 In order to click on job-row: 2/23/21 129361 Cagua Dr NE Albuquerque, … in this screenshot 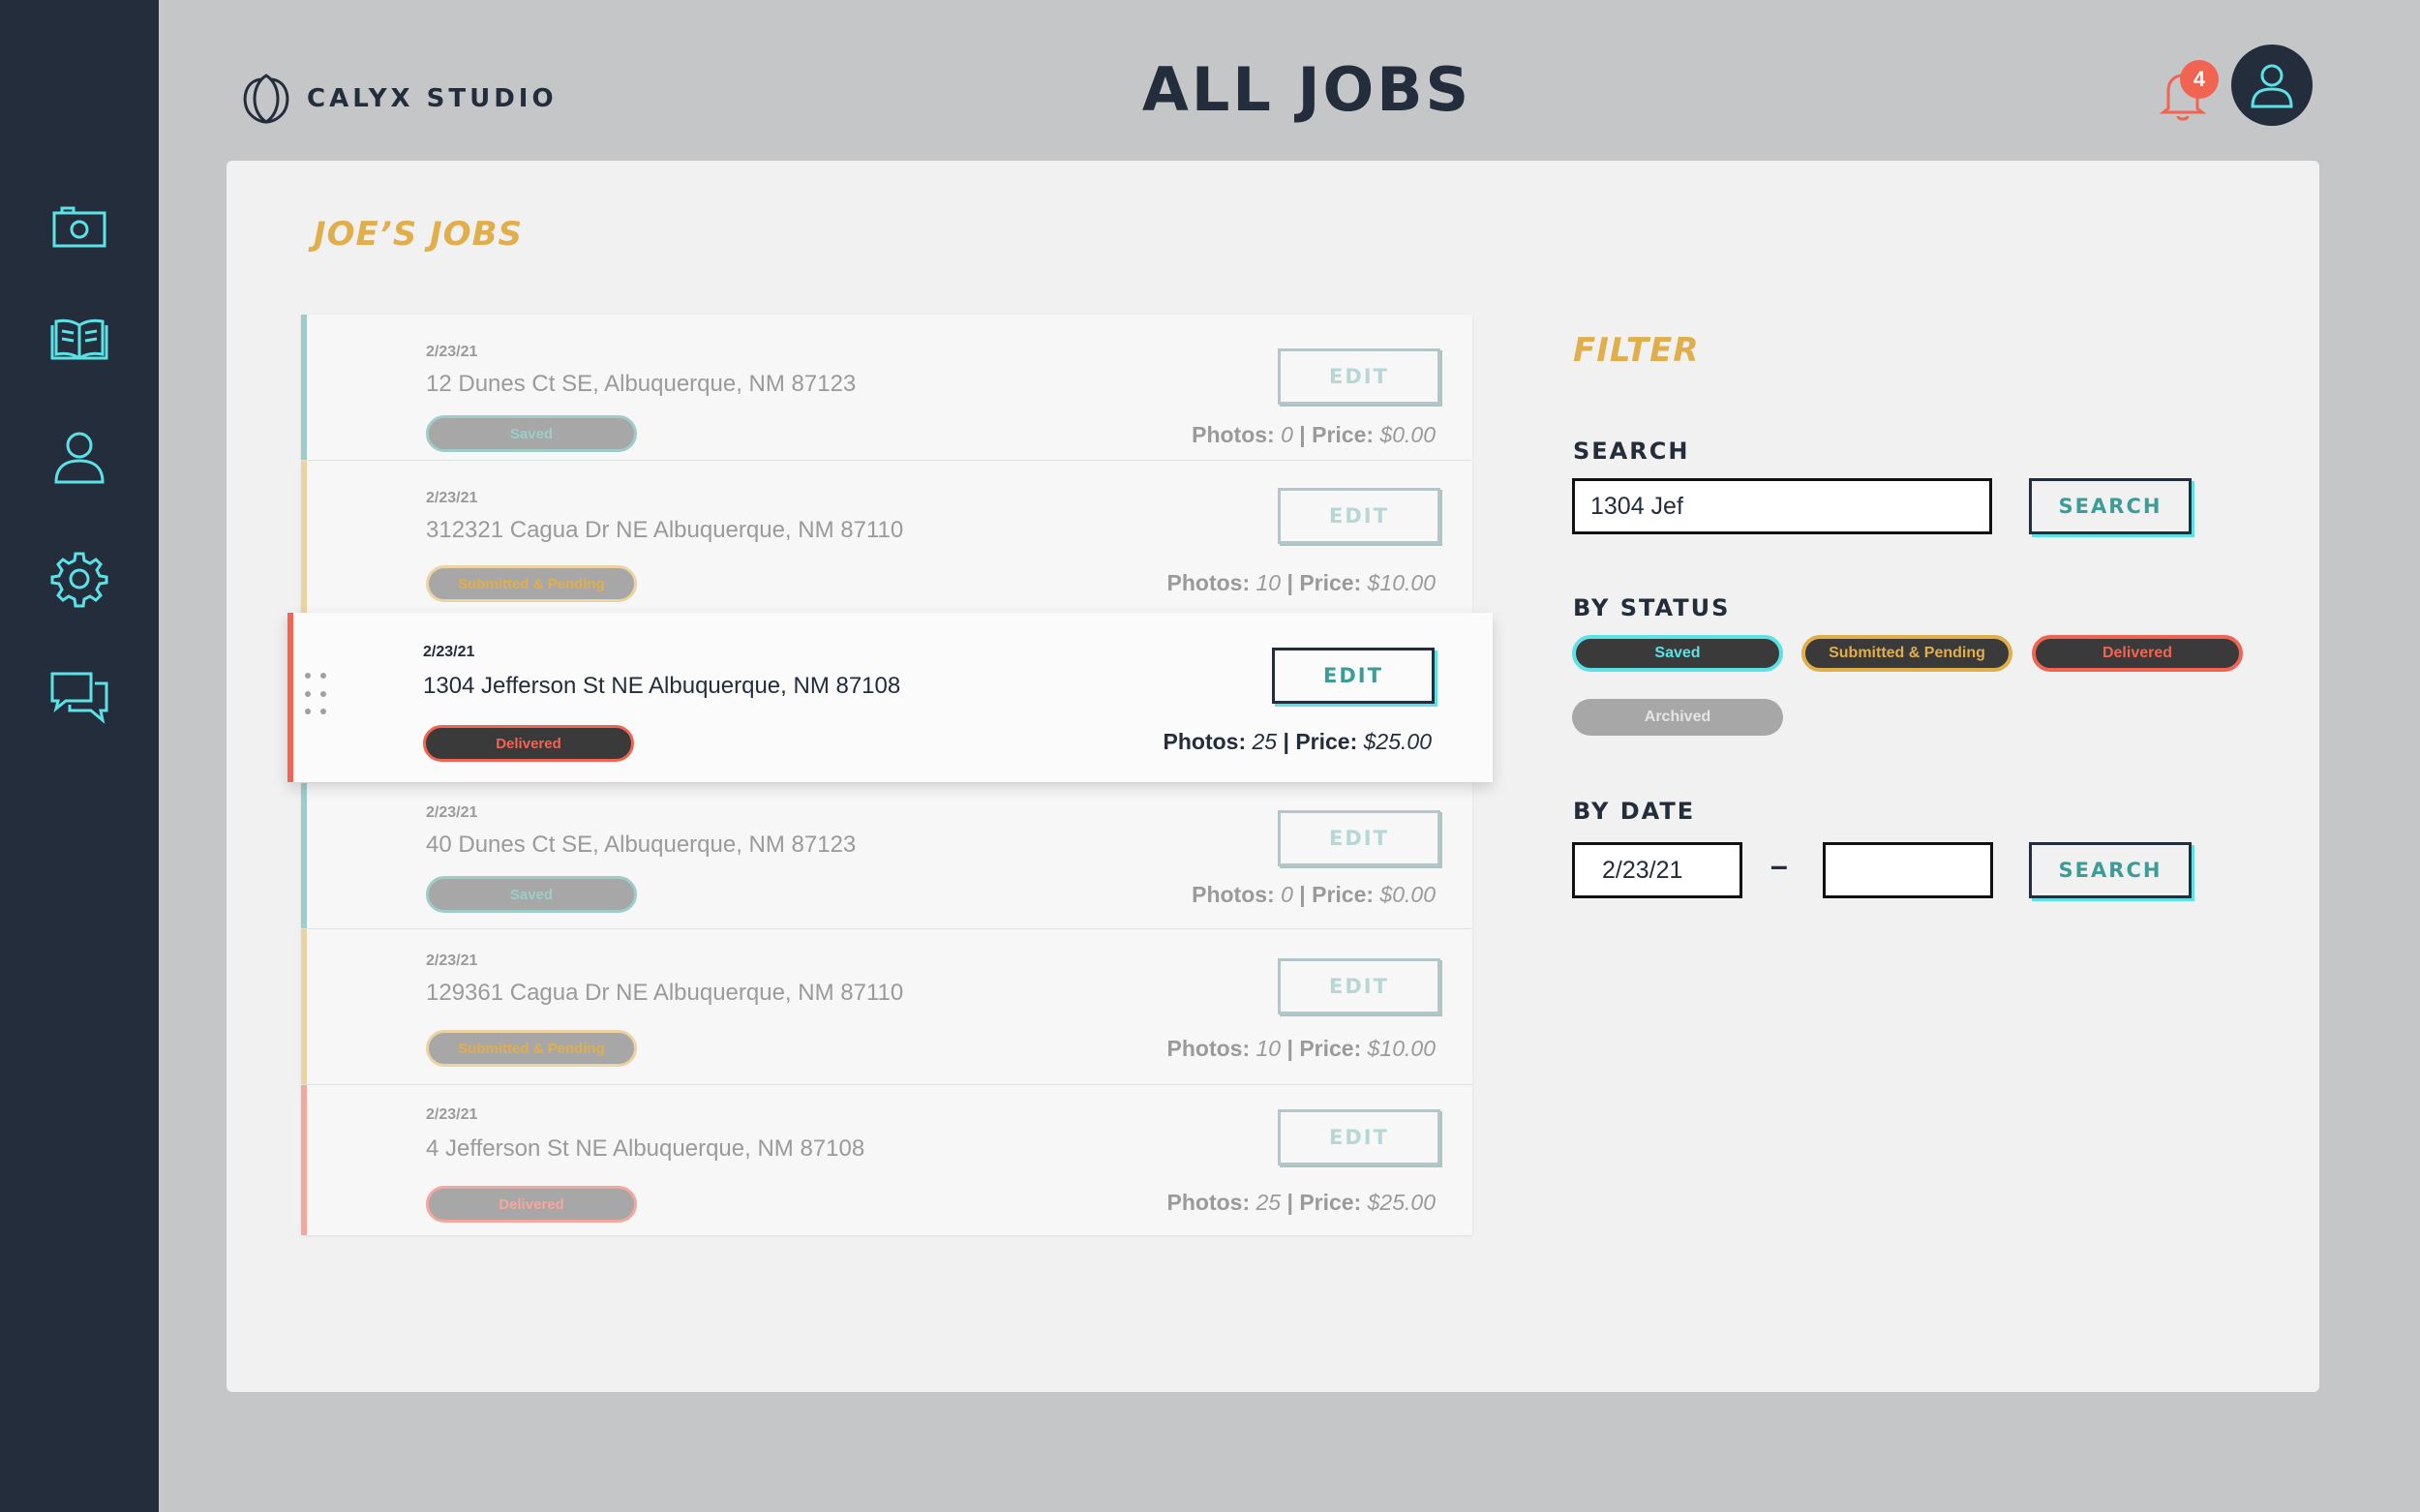, I will do `click(886, 1006)`.